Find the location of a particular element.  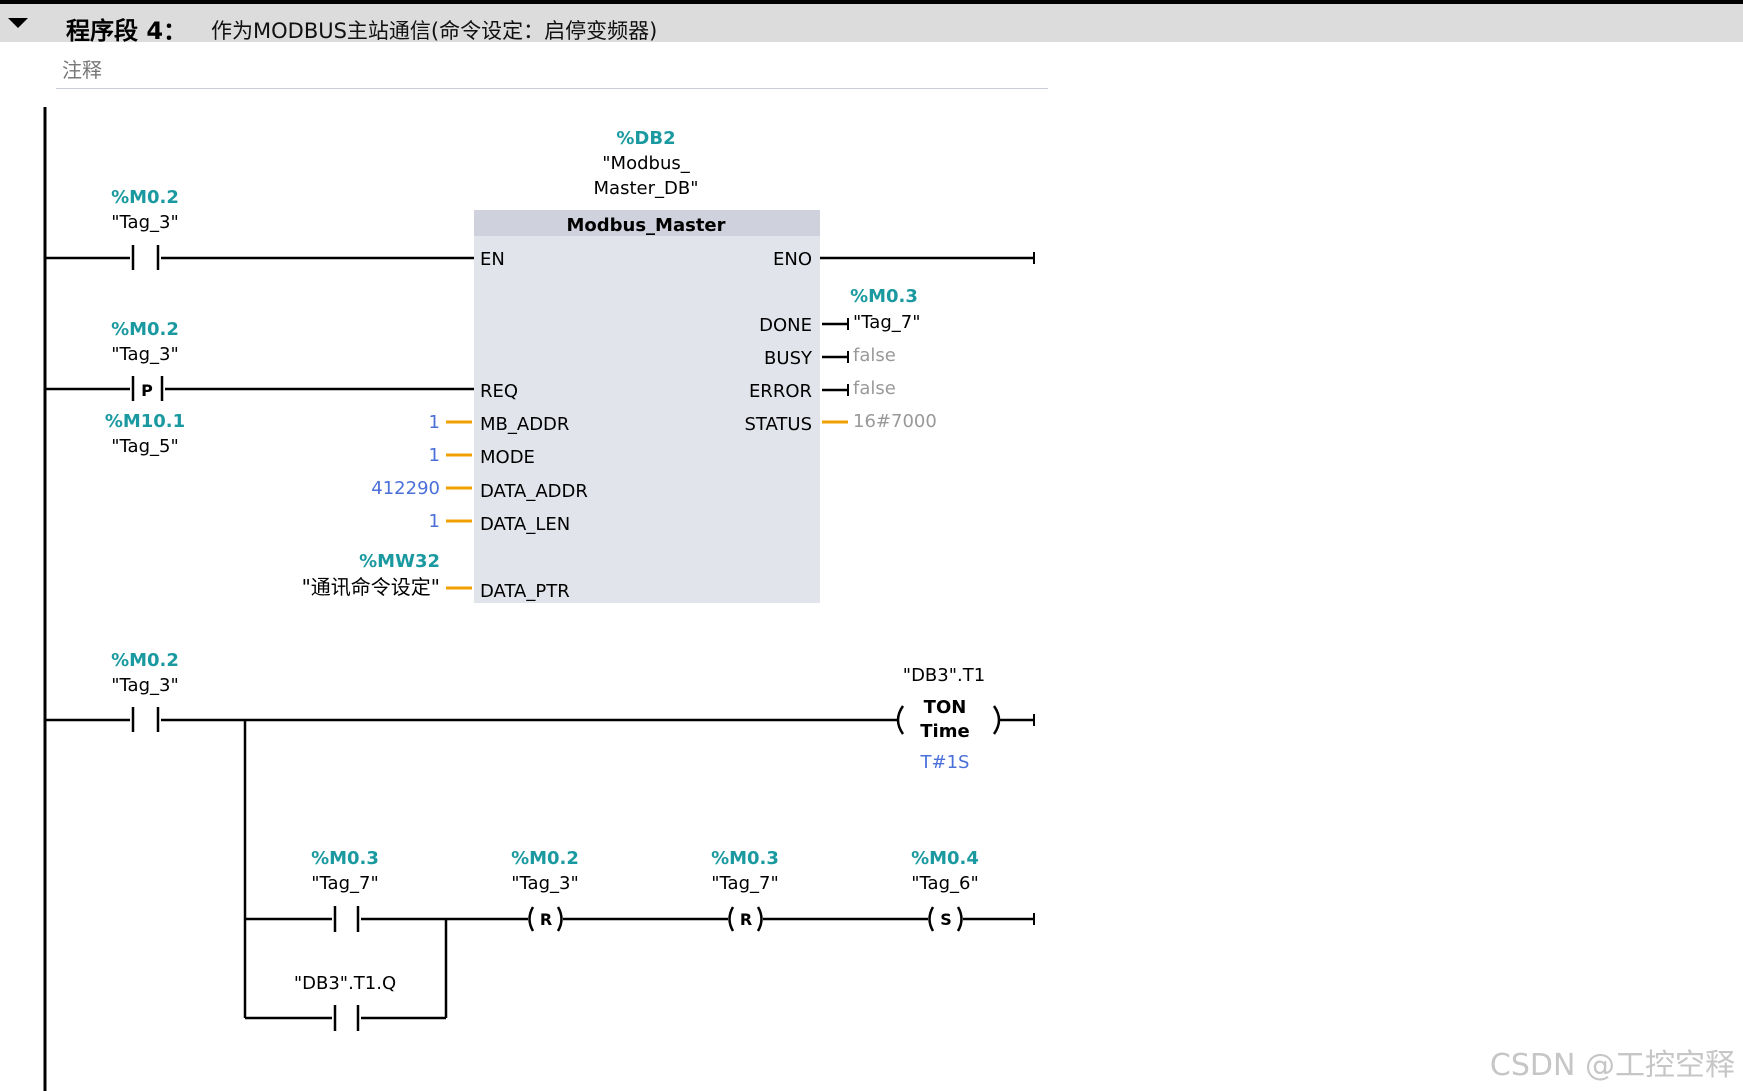

function-block is located at coordinates (647, 406).